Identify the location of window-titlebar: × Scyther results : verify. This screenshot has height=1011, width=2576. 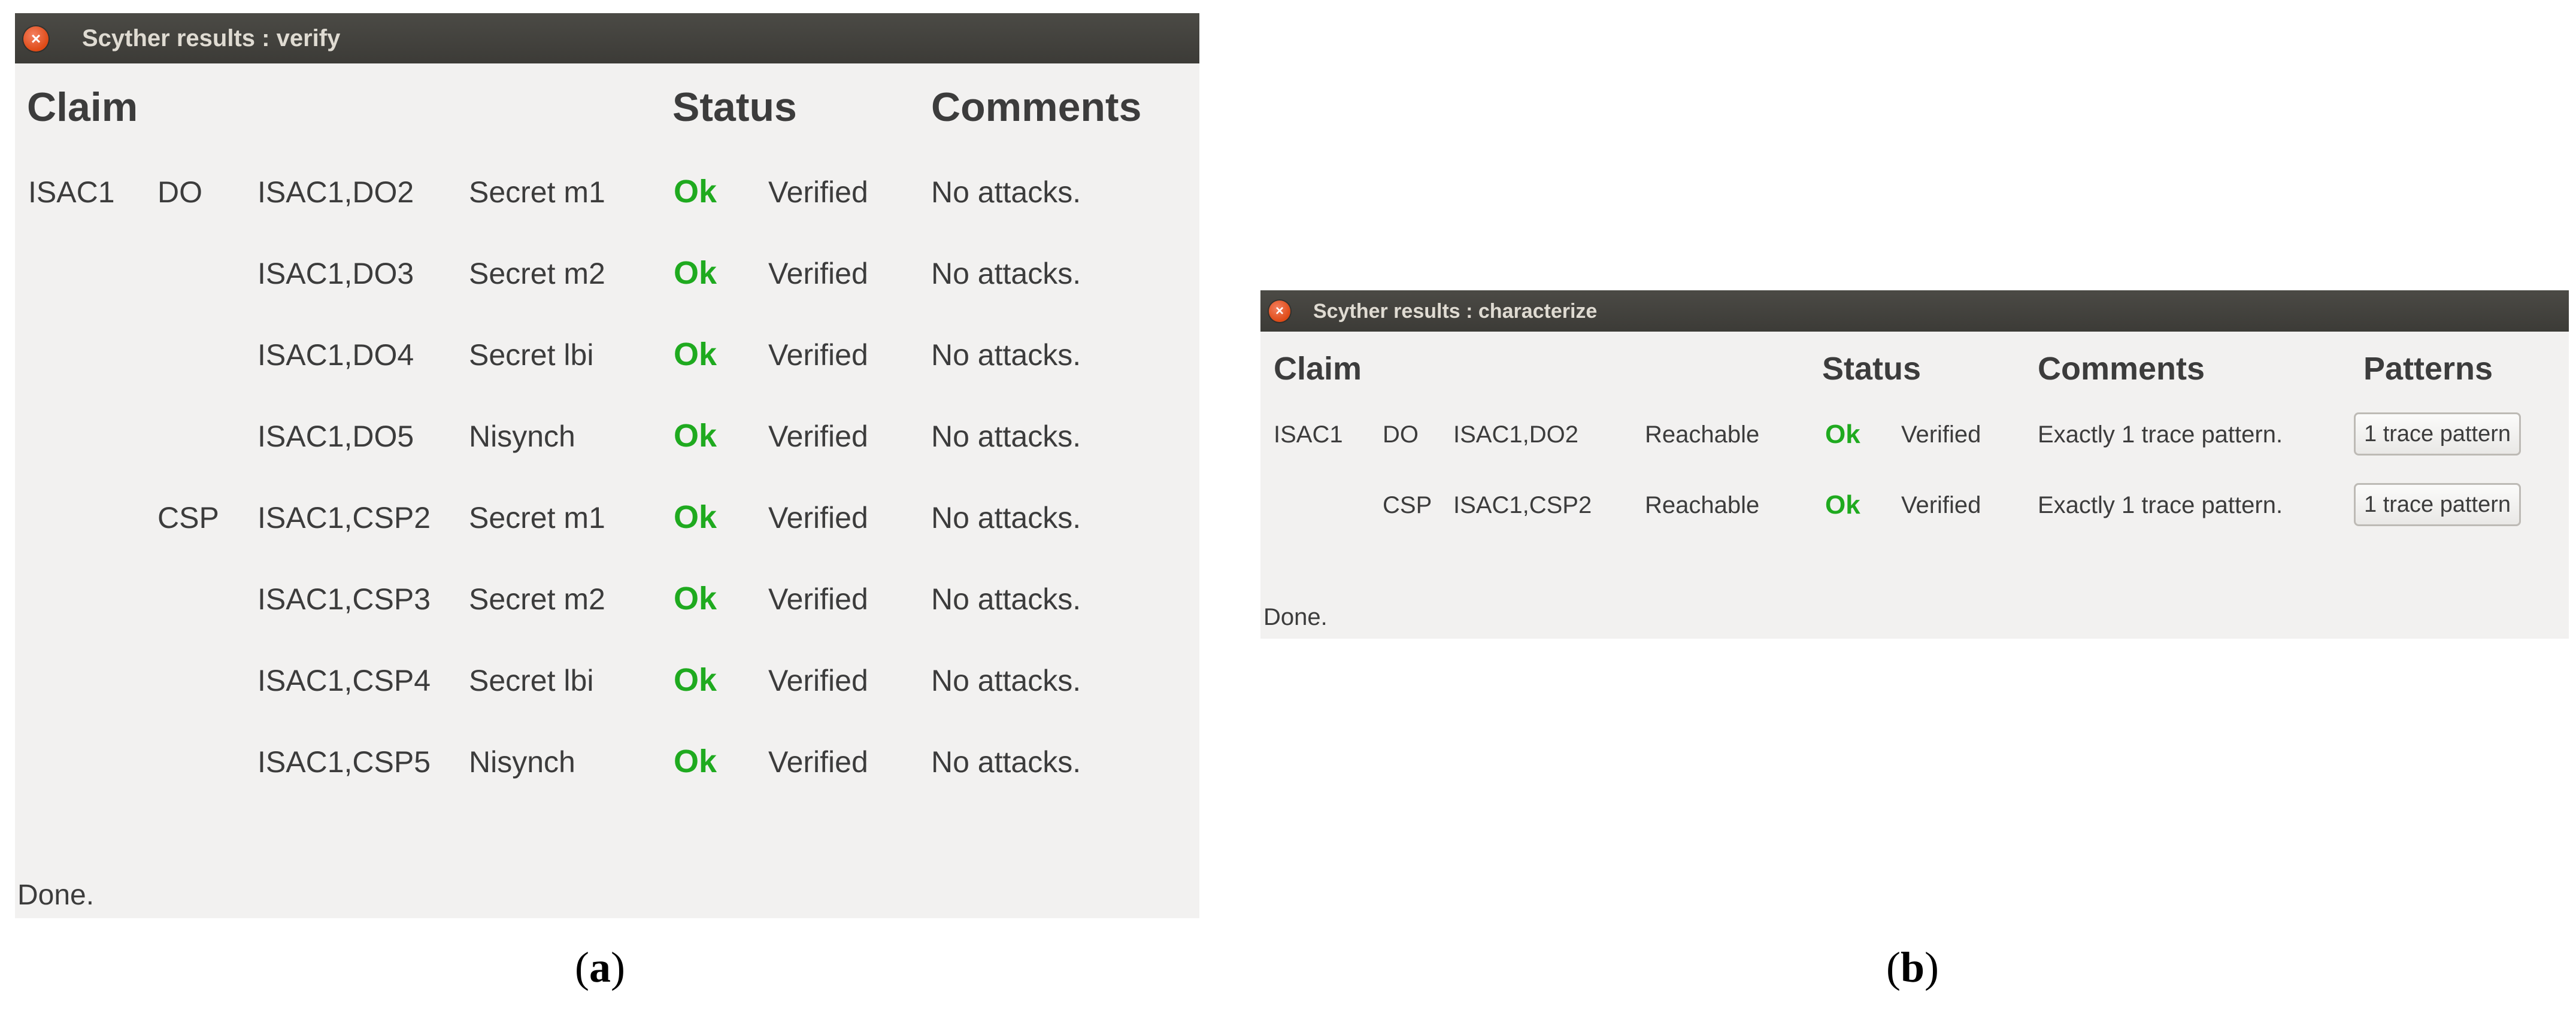
(607, 38).